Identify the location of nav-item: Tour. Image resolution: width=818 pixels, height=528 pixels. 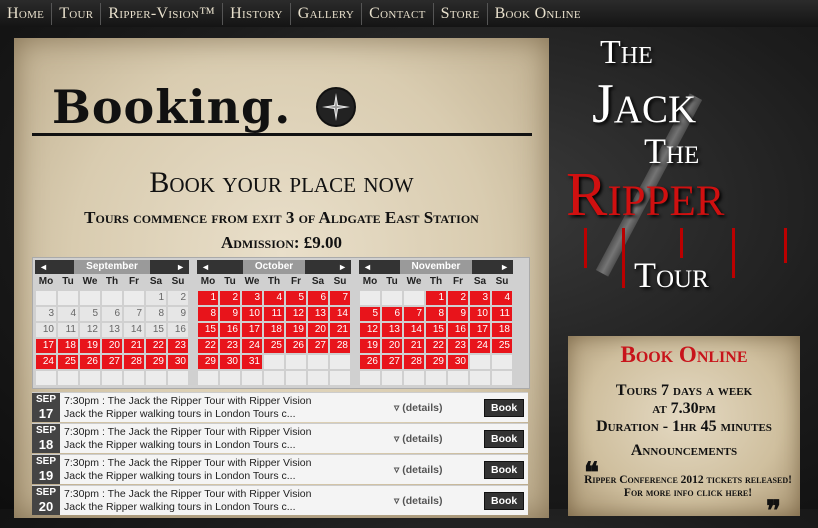
(77, 13).